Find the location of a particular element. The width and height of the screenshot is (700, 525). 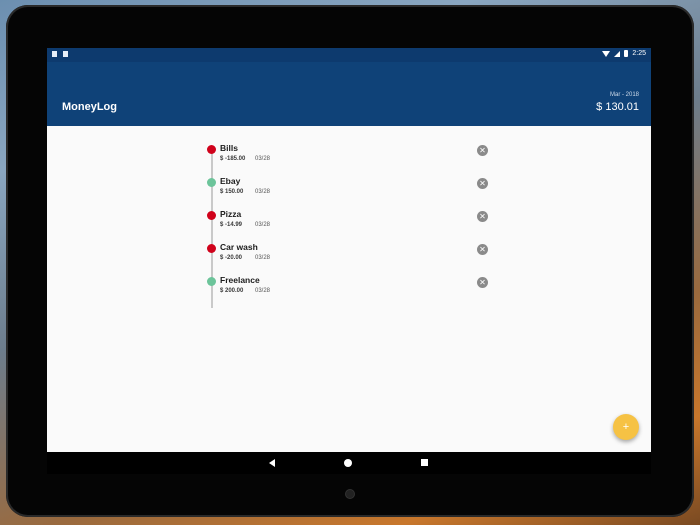

add-transaction-button: + is located at coordinates (626, 427).